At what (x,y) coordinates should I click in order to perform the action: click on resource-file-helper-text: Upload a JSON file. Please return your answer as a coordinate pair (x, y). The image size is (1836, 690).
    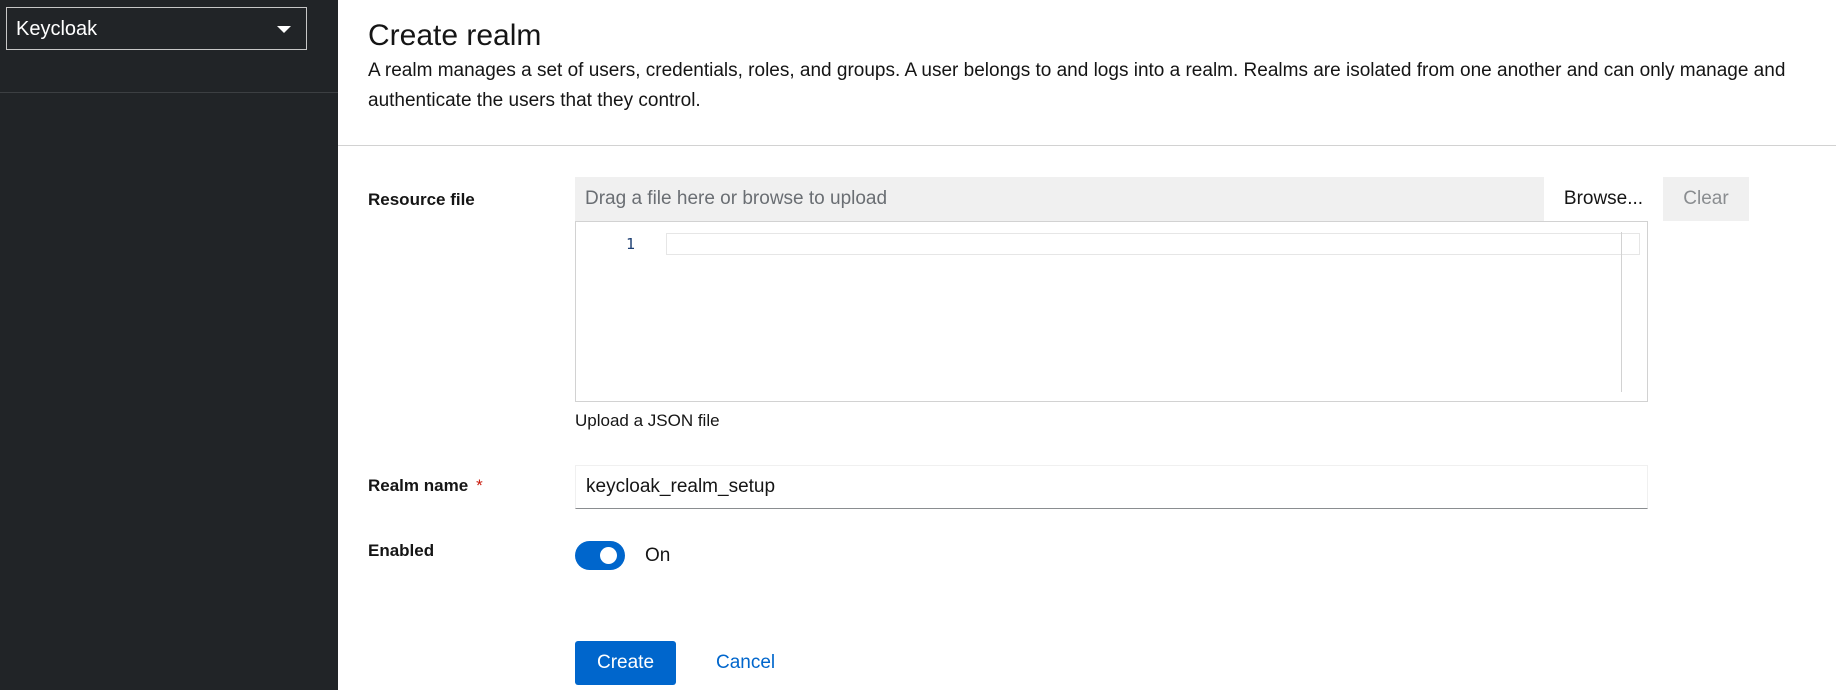
    Looking at the image, I should click on (647, 420).